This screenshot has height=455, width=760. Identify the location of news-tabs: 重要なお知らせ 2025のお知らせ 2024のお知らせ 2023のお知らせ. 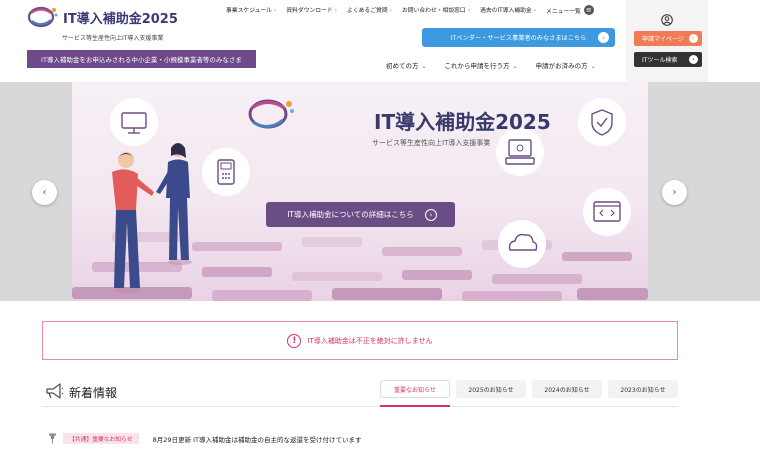
(529, 389).